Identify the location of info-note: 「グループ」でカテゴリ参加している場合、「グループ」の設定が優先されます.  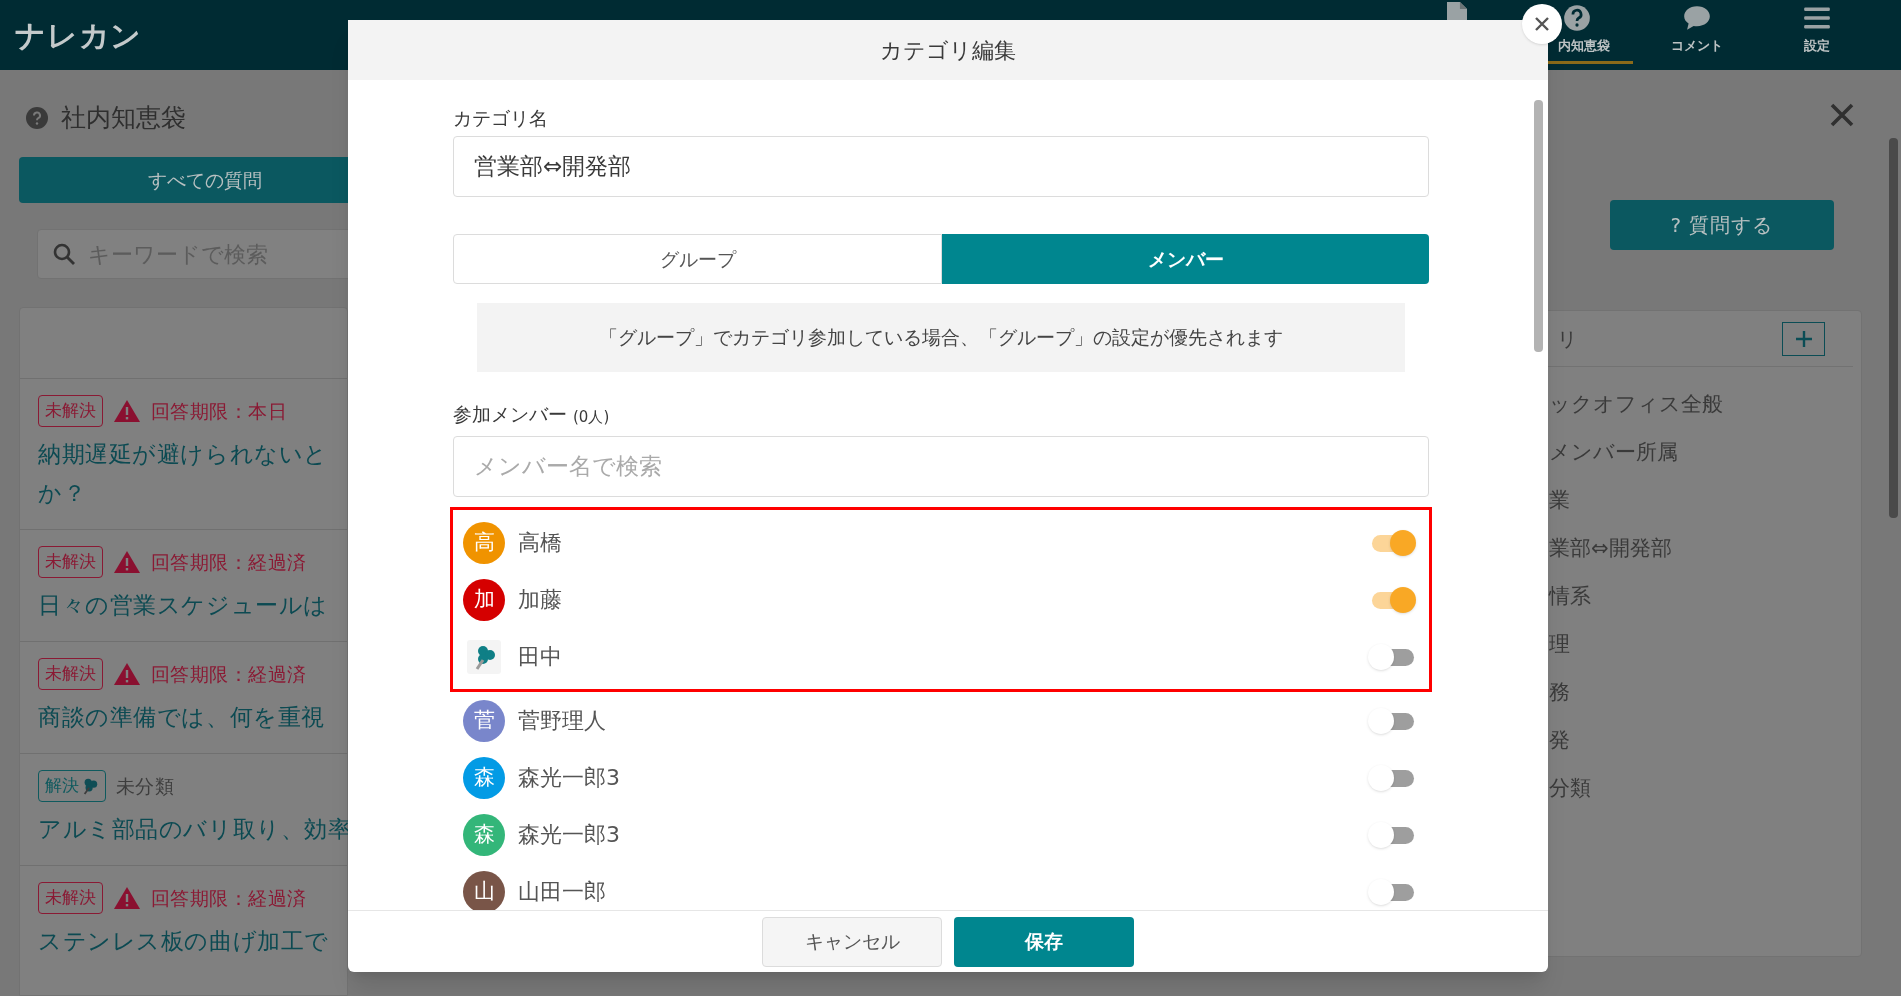
(941, 337).